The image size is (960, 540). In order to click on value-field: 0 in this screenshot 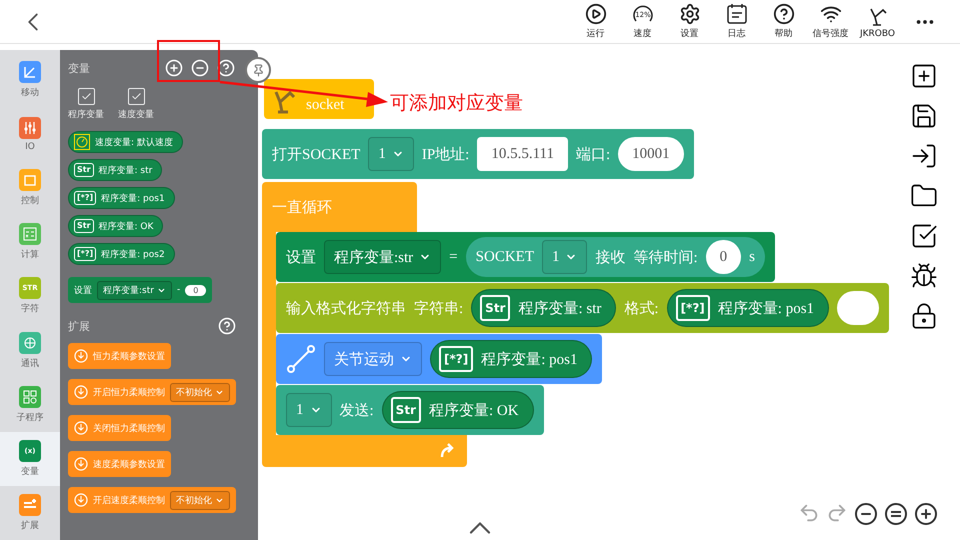, I will do `click(195, 290)`.